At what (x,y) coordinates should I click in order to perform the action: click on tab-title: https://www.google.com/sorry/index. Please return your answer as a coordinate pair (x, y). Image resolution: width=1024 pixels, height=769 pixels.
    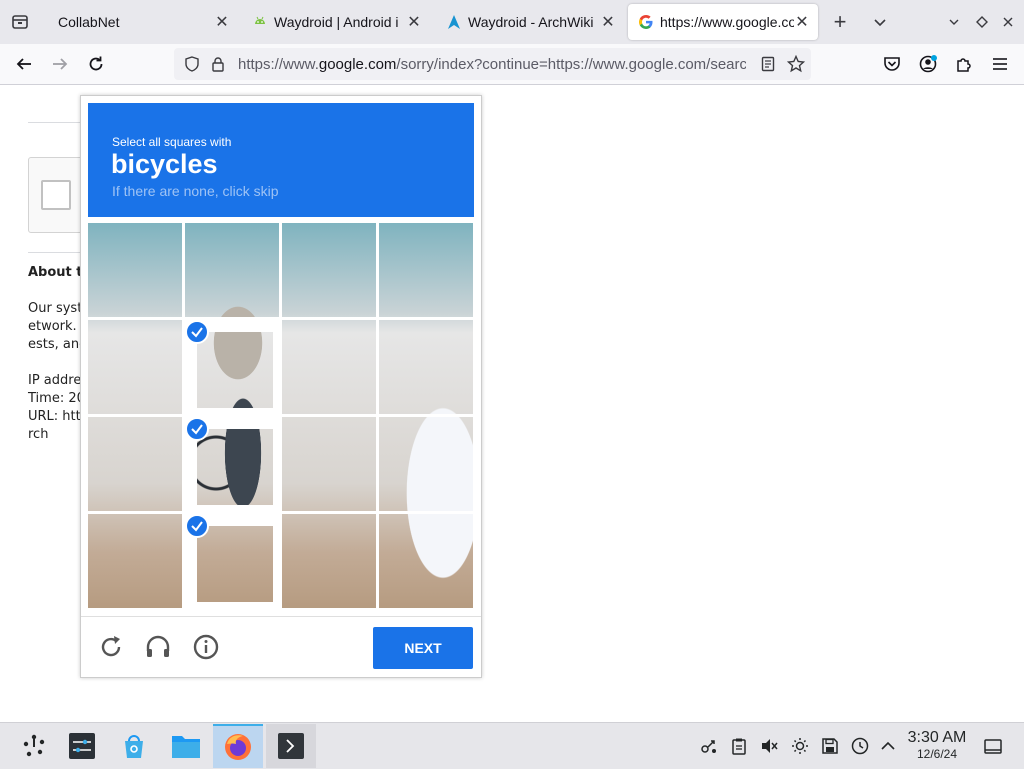
    Looking at the image, I should click on (727, 22).